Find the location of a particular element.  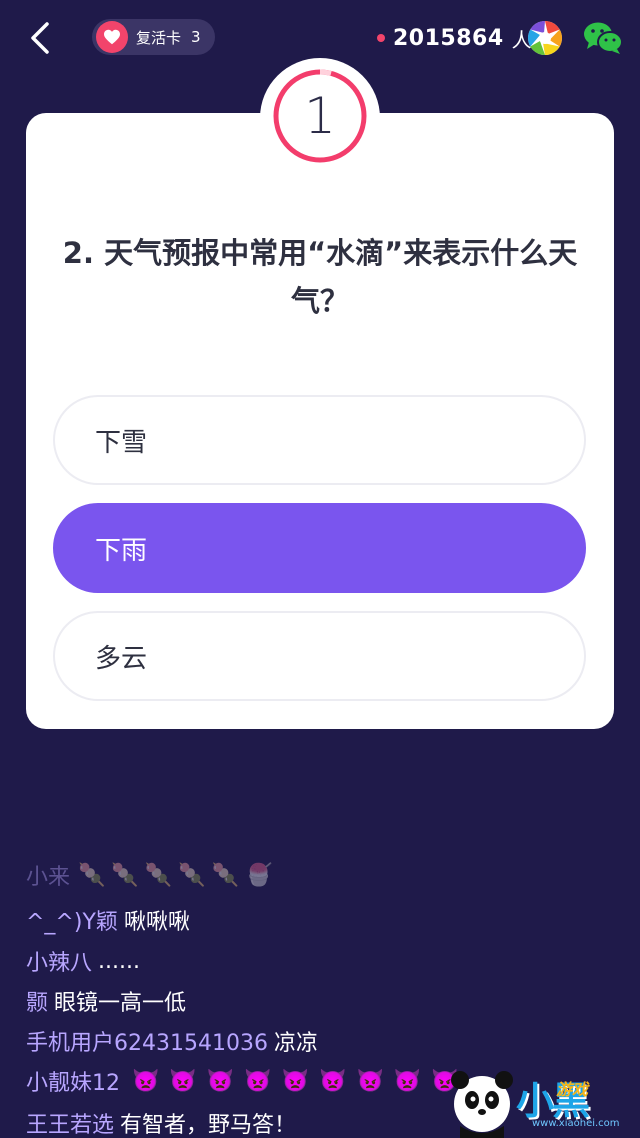

chat-message: 小来 🍡 🍡 🍡 🍡 🍡 🍧 is located at coordinates (149, 875).